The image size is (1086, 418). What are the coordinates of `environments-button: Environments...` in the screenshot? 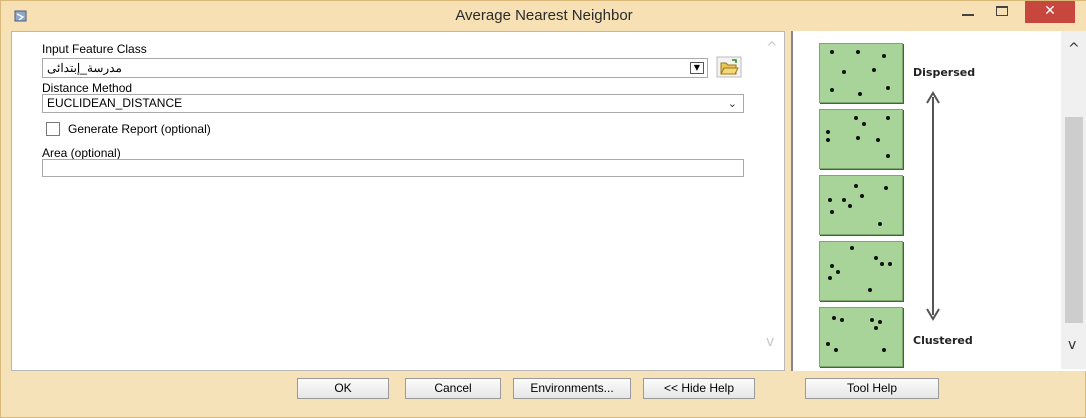 It's located at (572, 388).